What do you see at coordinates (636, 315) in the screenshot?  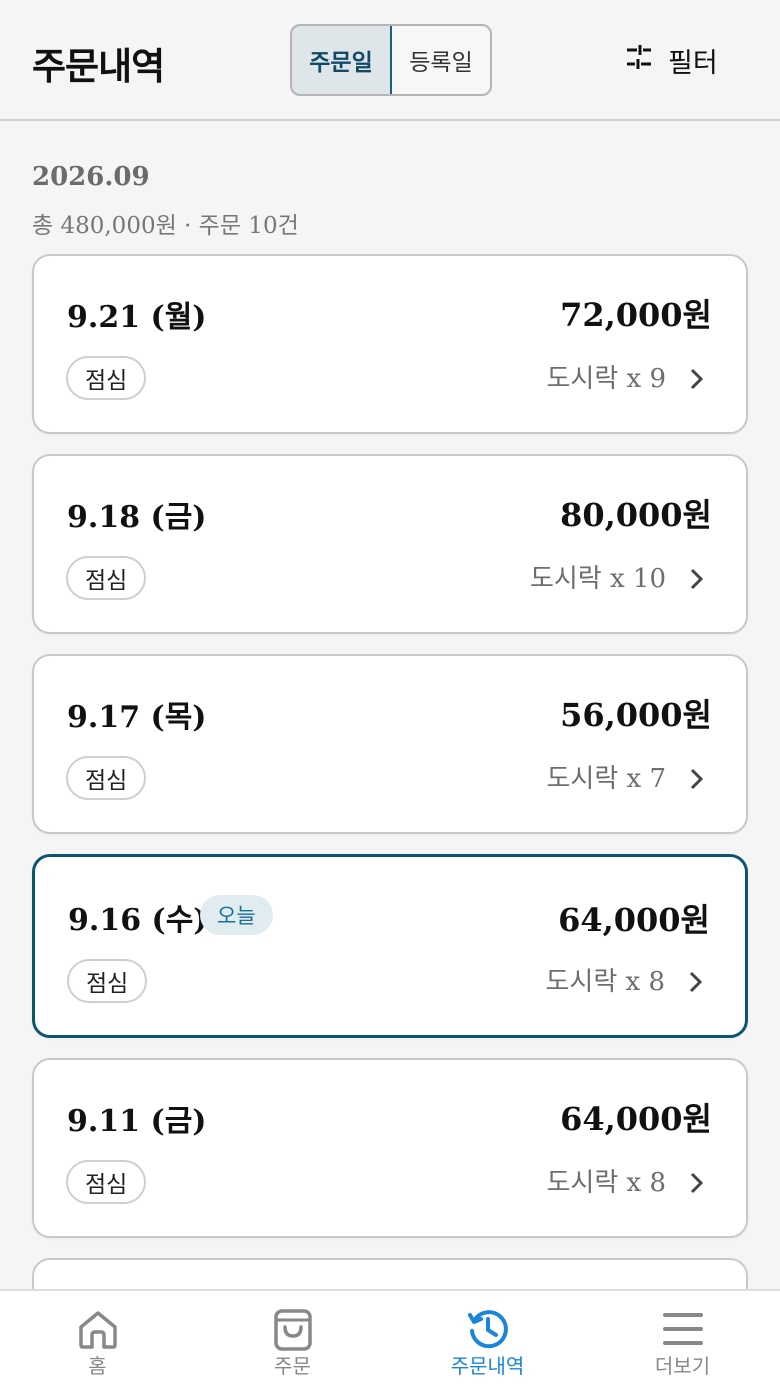 I see `order-amount: 72,000원` at bounding box center [636, 315].